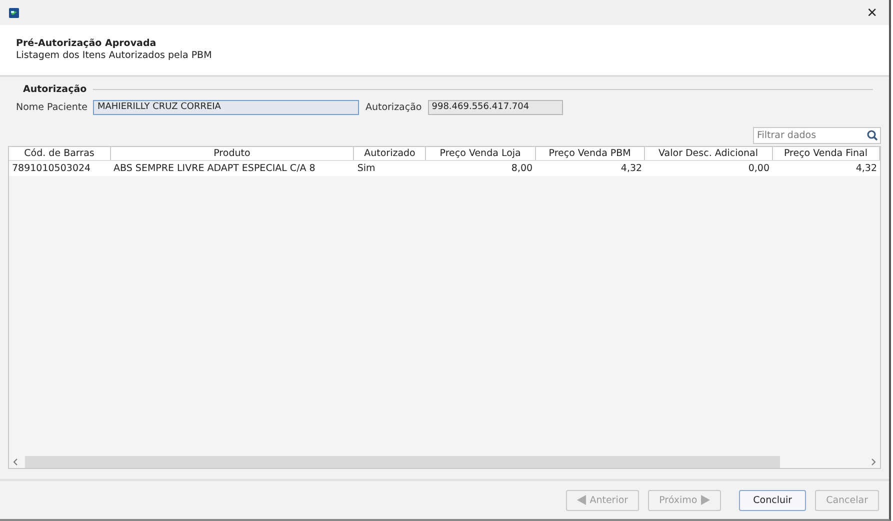  I want to click on group-title: Autorização, so click(55, 89).